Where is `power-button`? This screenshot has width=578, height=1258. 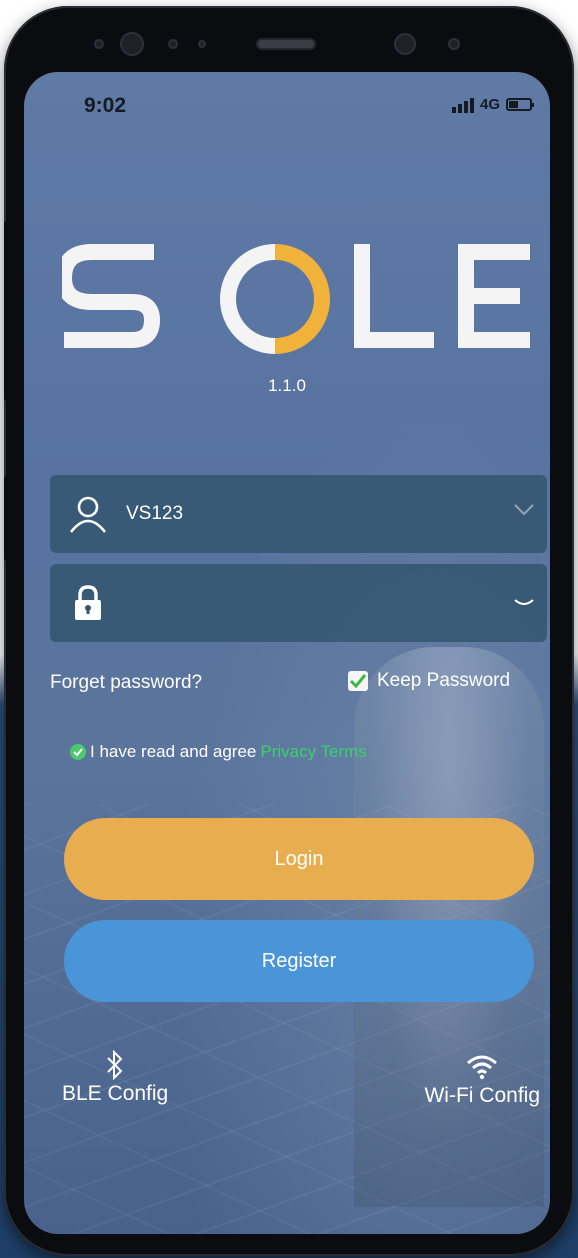
power-button is located at coordinates (8, 518).